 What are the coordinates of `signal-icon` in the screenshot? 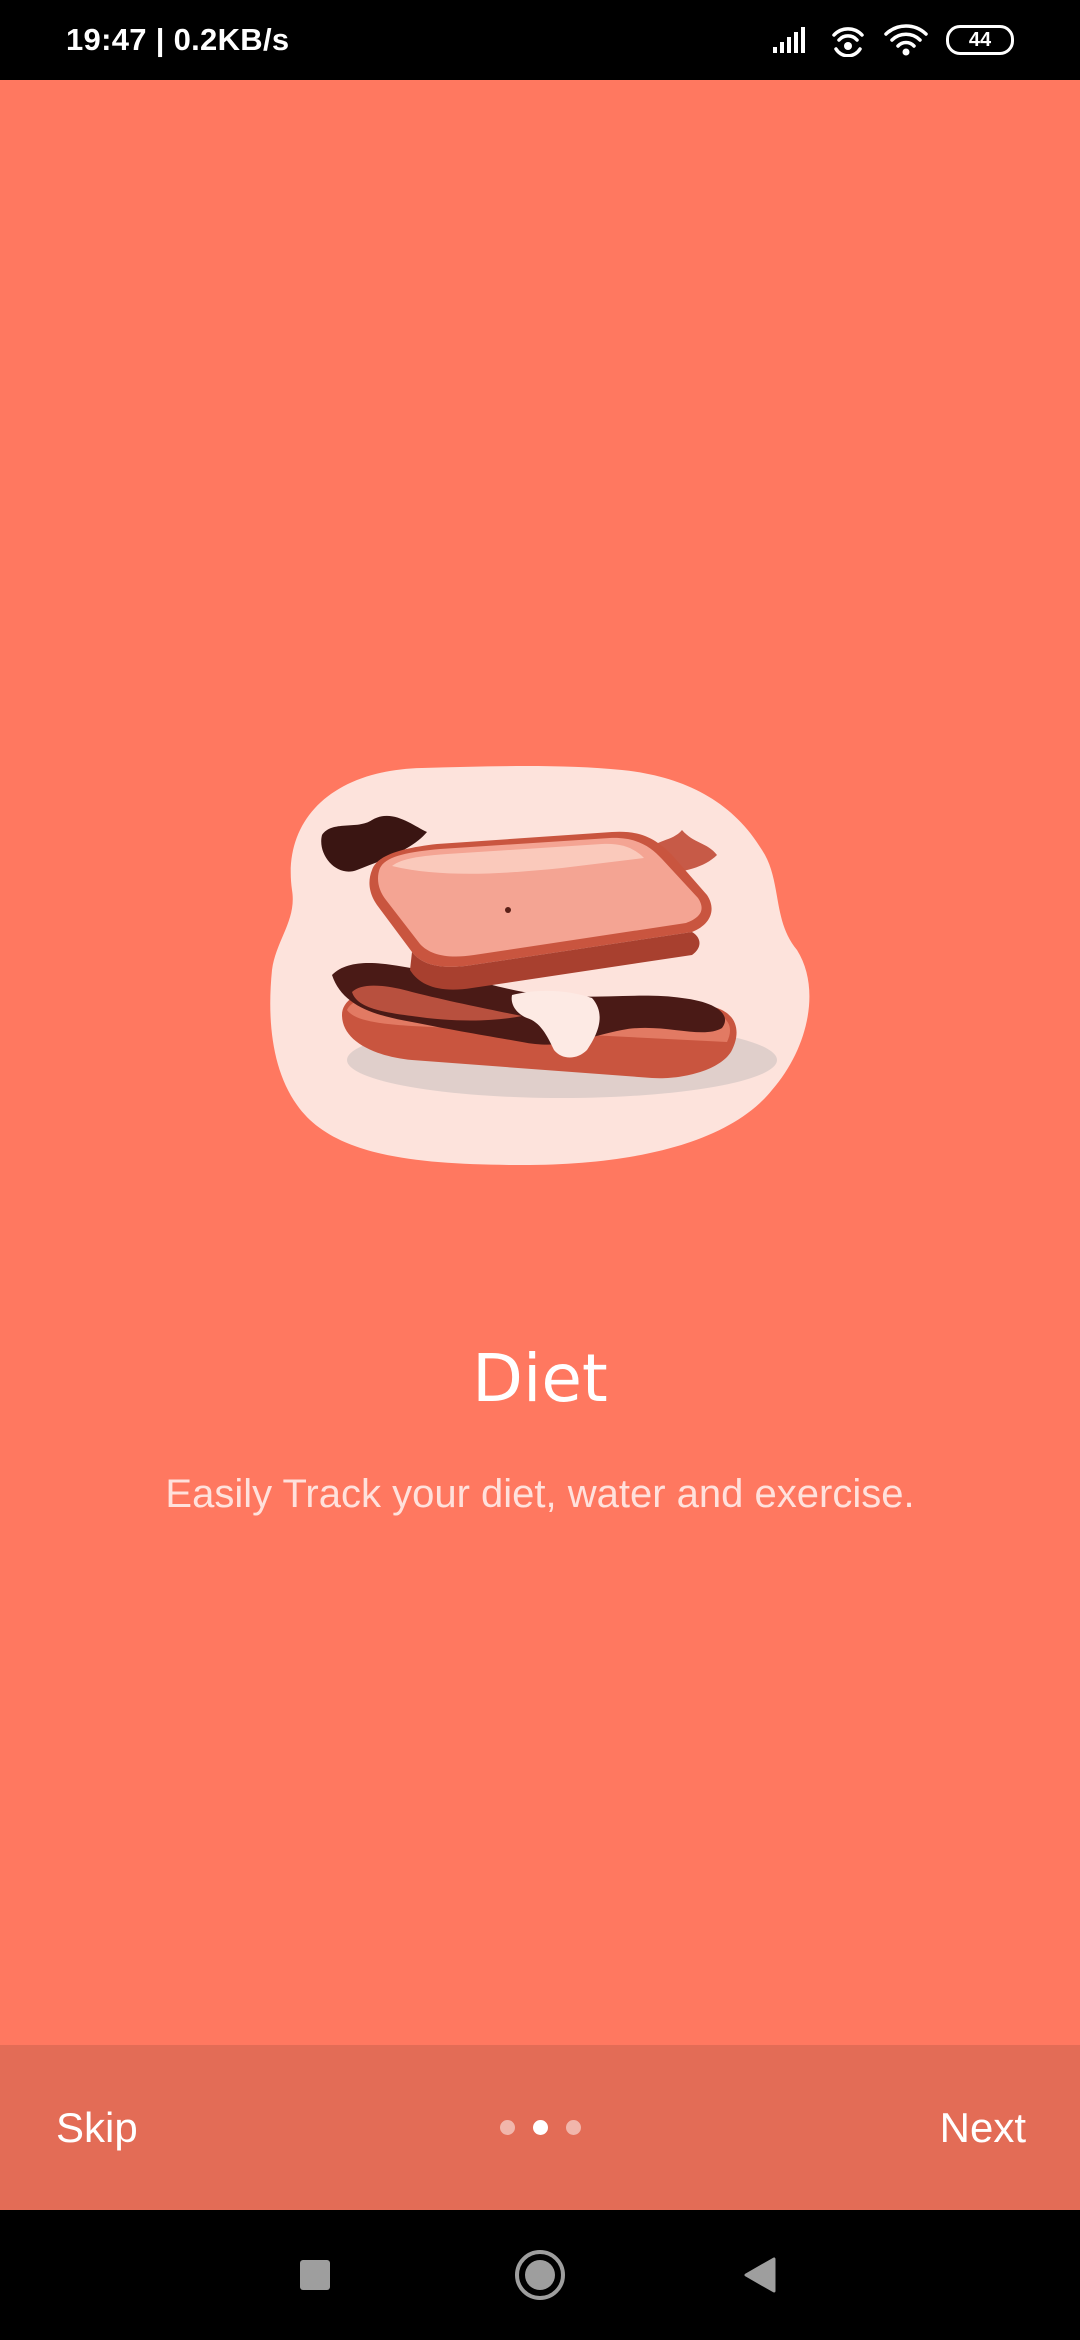 It's located at (792, 40).